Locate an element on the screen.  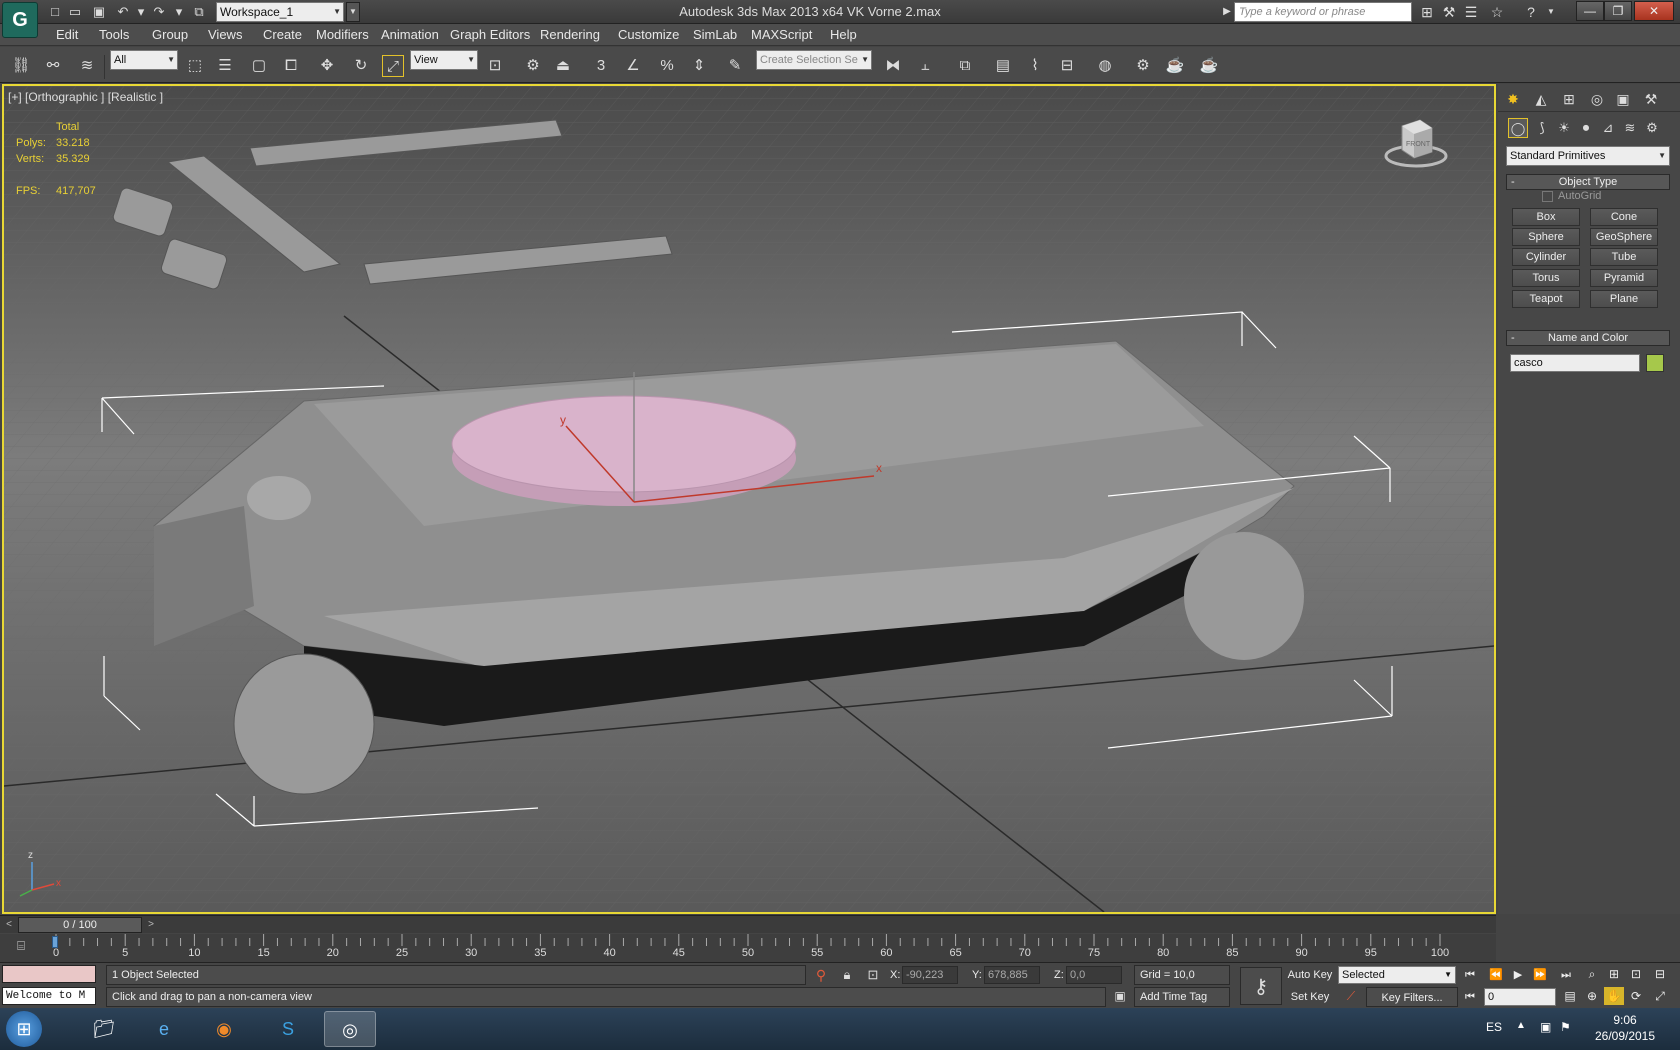
menu-graph-editors: Graph Editors is located at coordinates (490, 34).